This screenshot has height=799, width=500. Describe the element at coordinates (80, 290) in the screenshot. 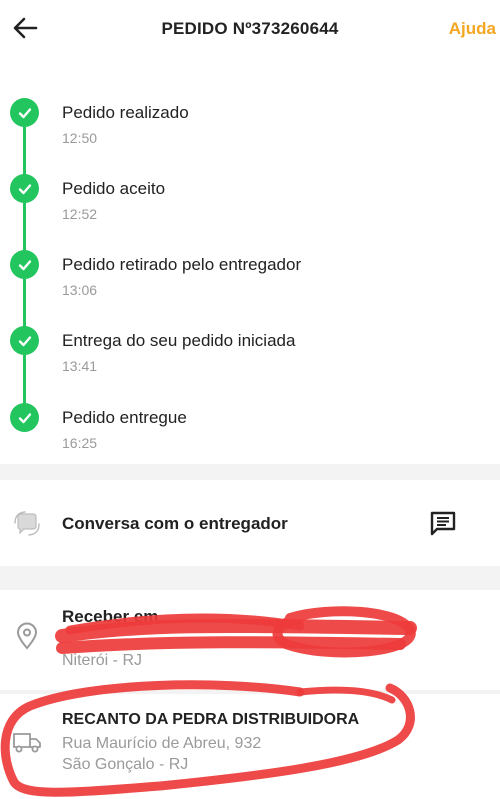

I see `step-time: 13:06` at that location.